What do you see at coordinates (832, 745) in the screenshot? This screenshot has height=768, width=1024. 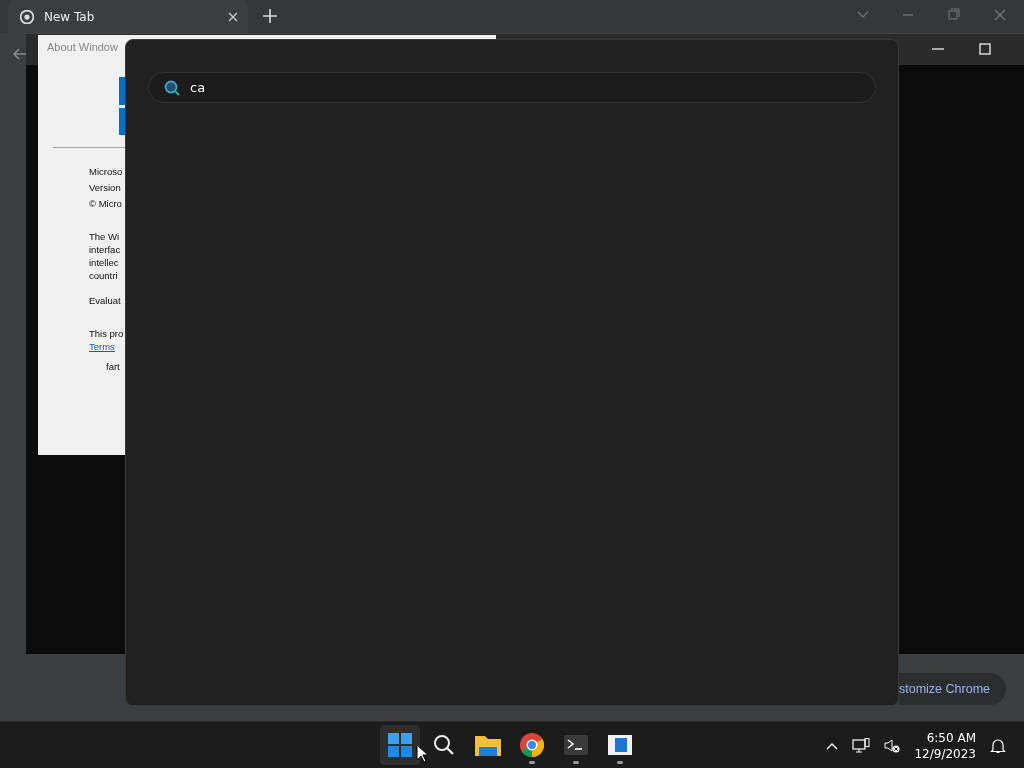 I see `chevron-up-icon` at bounding box center [832, 745].